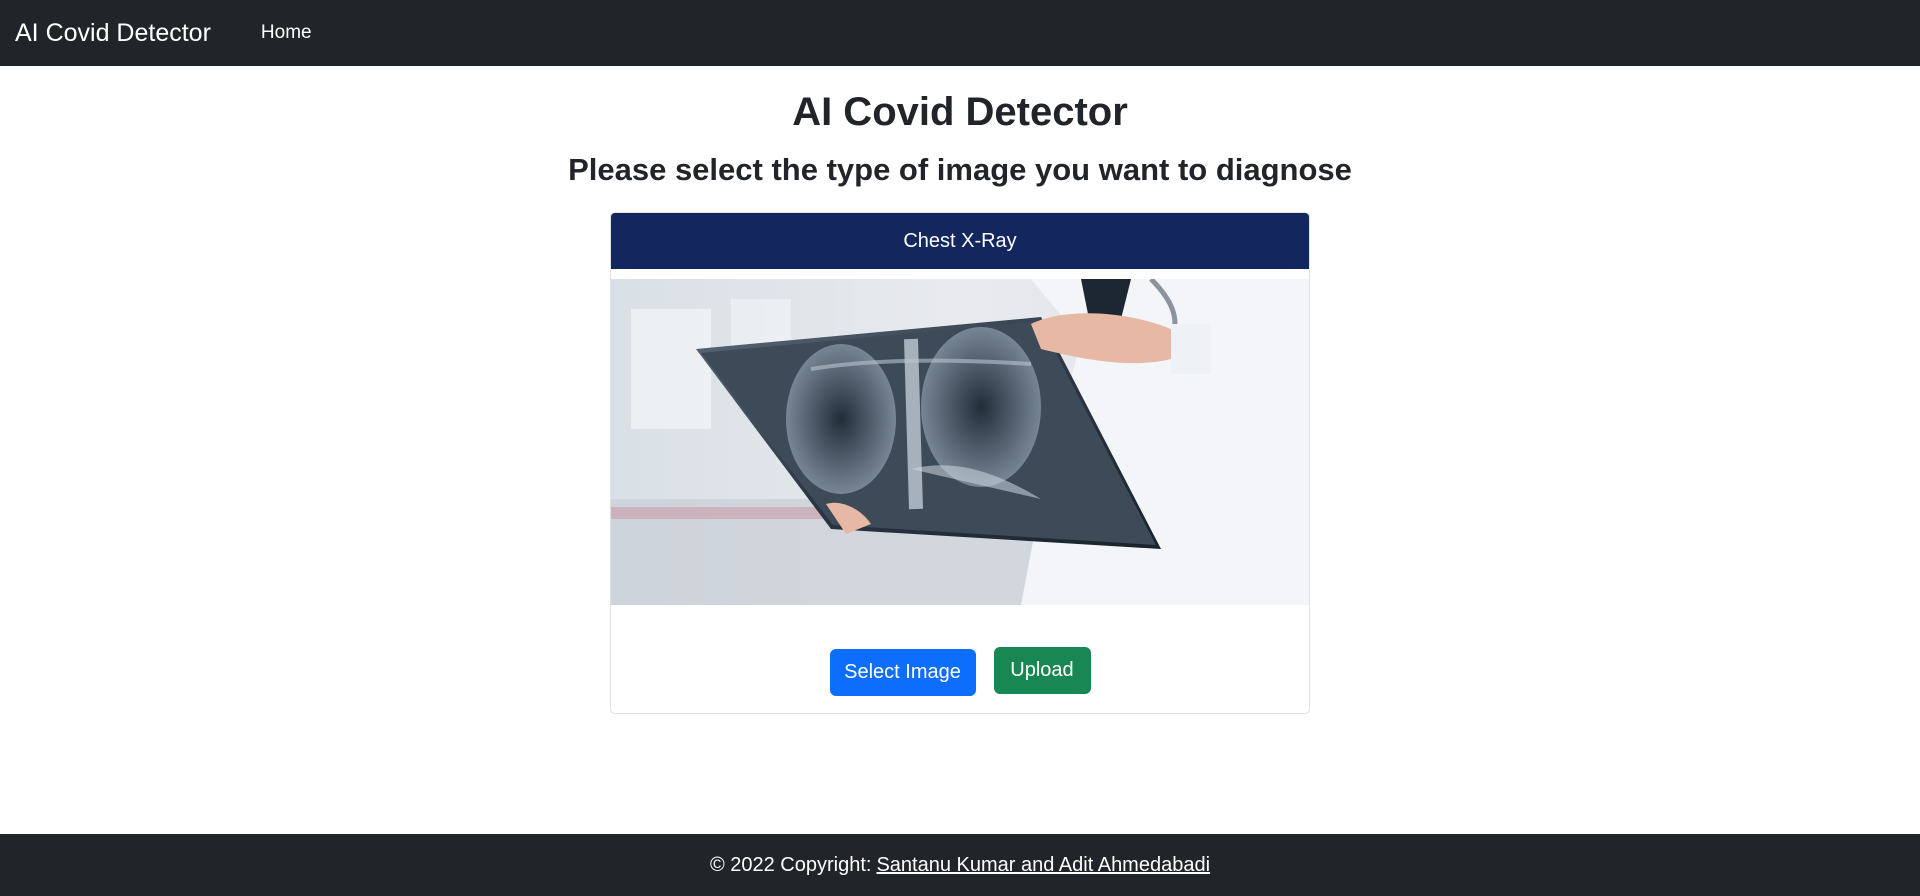 The width and height of the screenshot is (1920, 896). What do you see at coordinates (1042, 670) in the screenshot?
I see `upload-button: Upload` at bounding box center [1042, 670].